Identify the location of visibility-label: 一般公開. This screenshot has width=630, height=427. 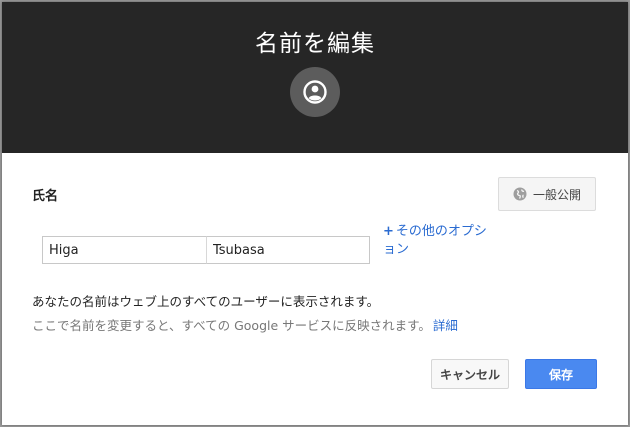
(556, 194).